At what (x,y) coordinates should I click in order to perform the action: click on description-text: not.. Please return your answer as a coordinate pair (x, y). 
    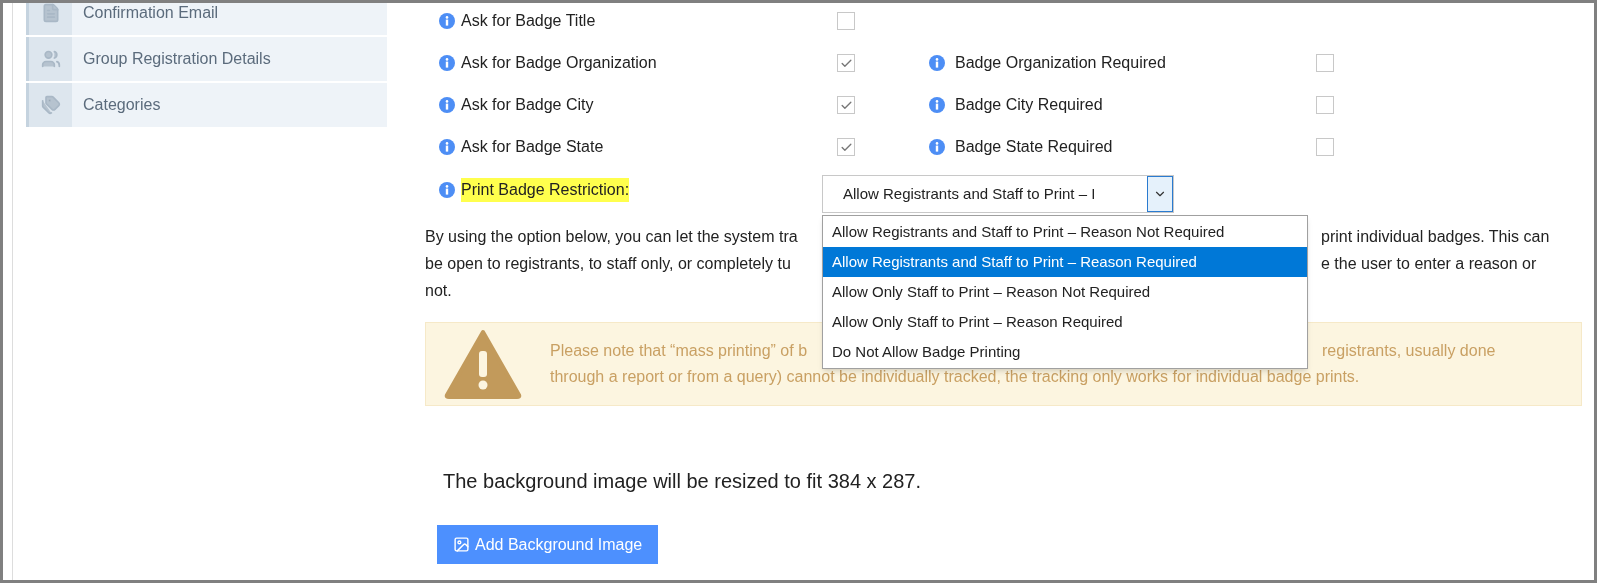
    Looking at the image, I should click on (439, 291).